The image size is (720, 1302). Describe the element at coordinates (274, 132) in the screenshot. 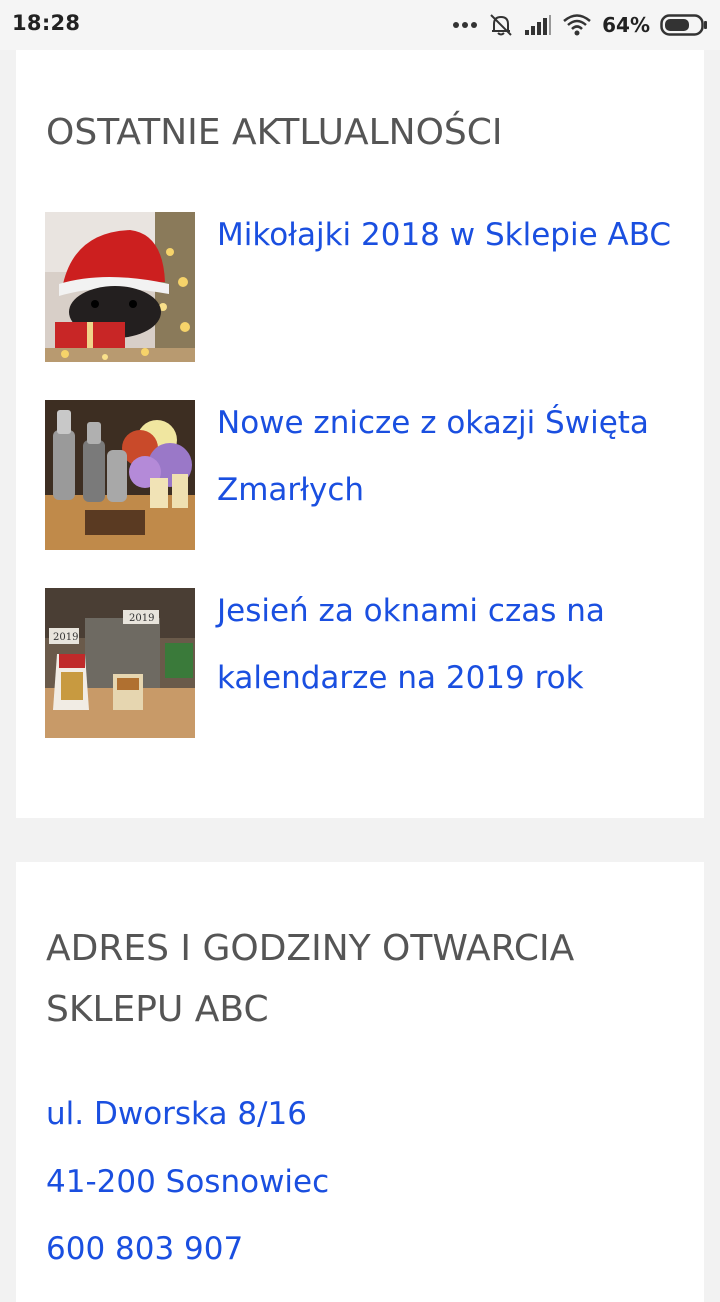

I see `news-section-title: OSTATNIE AKTLUALNOŚCI` at that location.